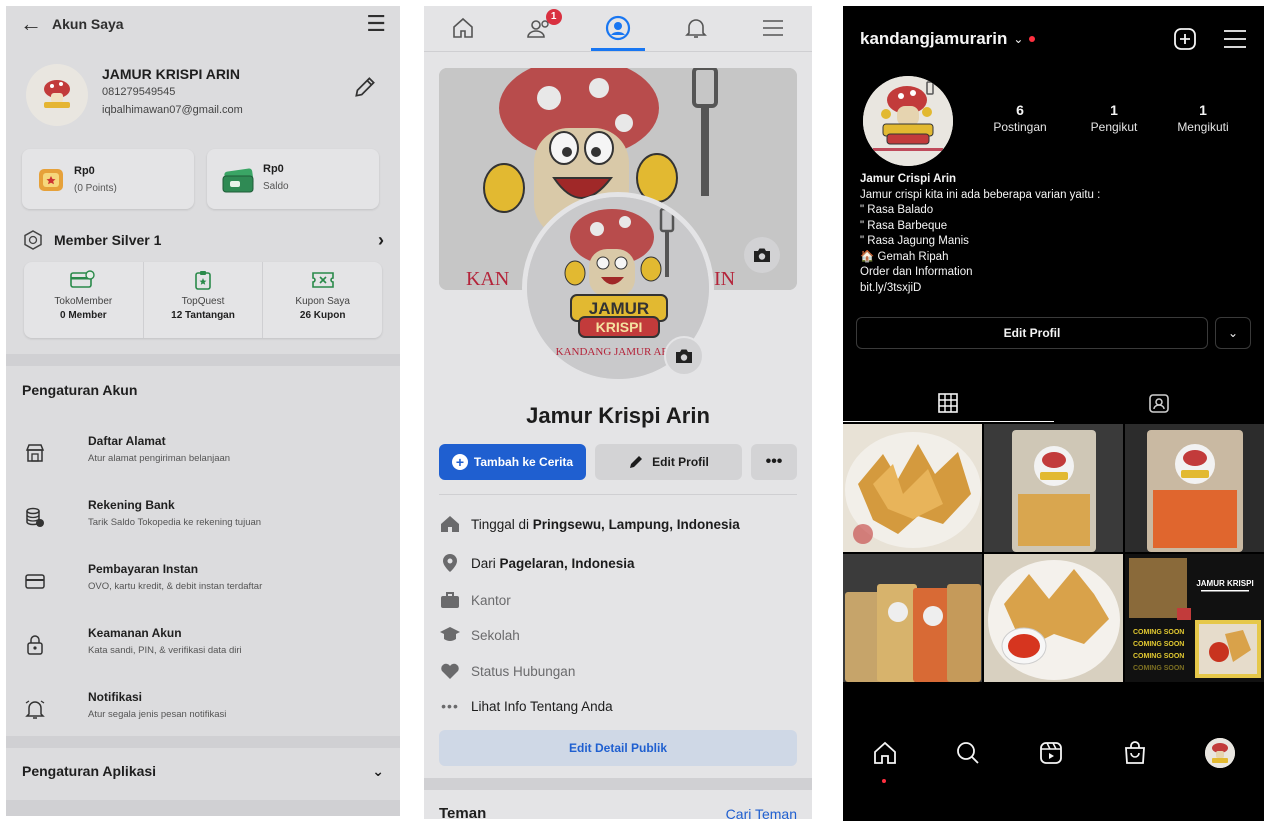  Describe the element at coordinates (203, 771) in the screenshot. I see `app-settings-row: Pengaturan Aplikasi ⌄` at that location.